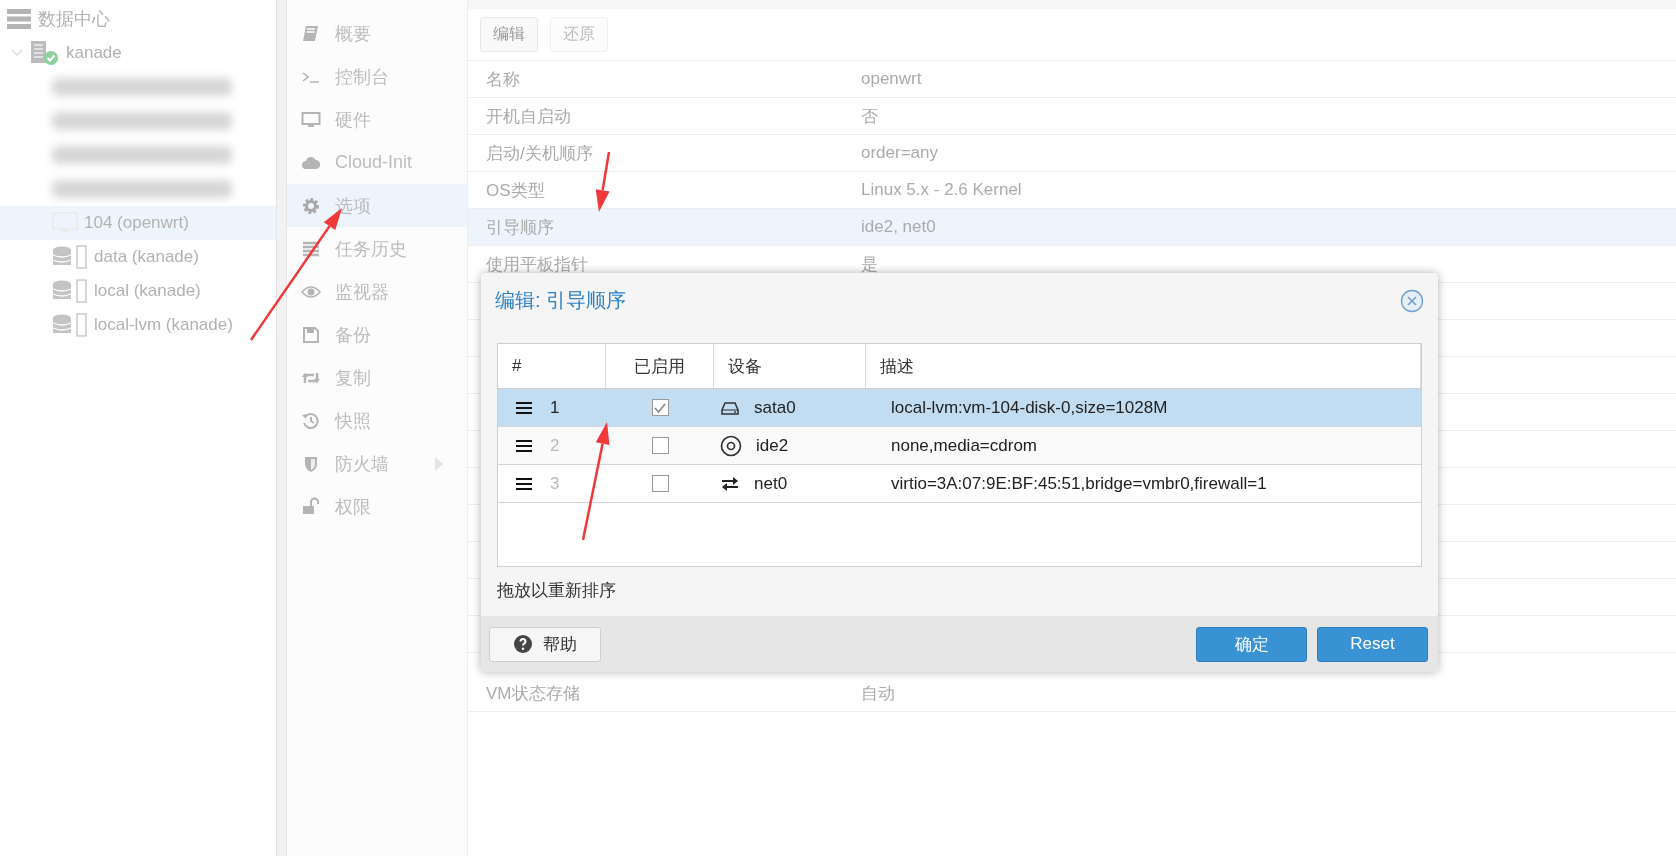 This screenshot has width=1676, height=856. Describe the element at coordinates (138, 19) in the screenshot. I see `tree-item: 数据中心` at that location.